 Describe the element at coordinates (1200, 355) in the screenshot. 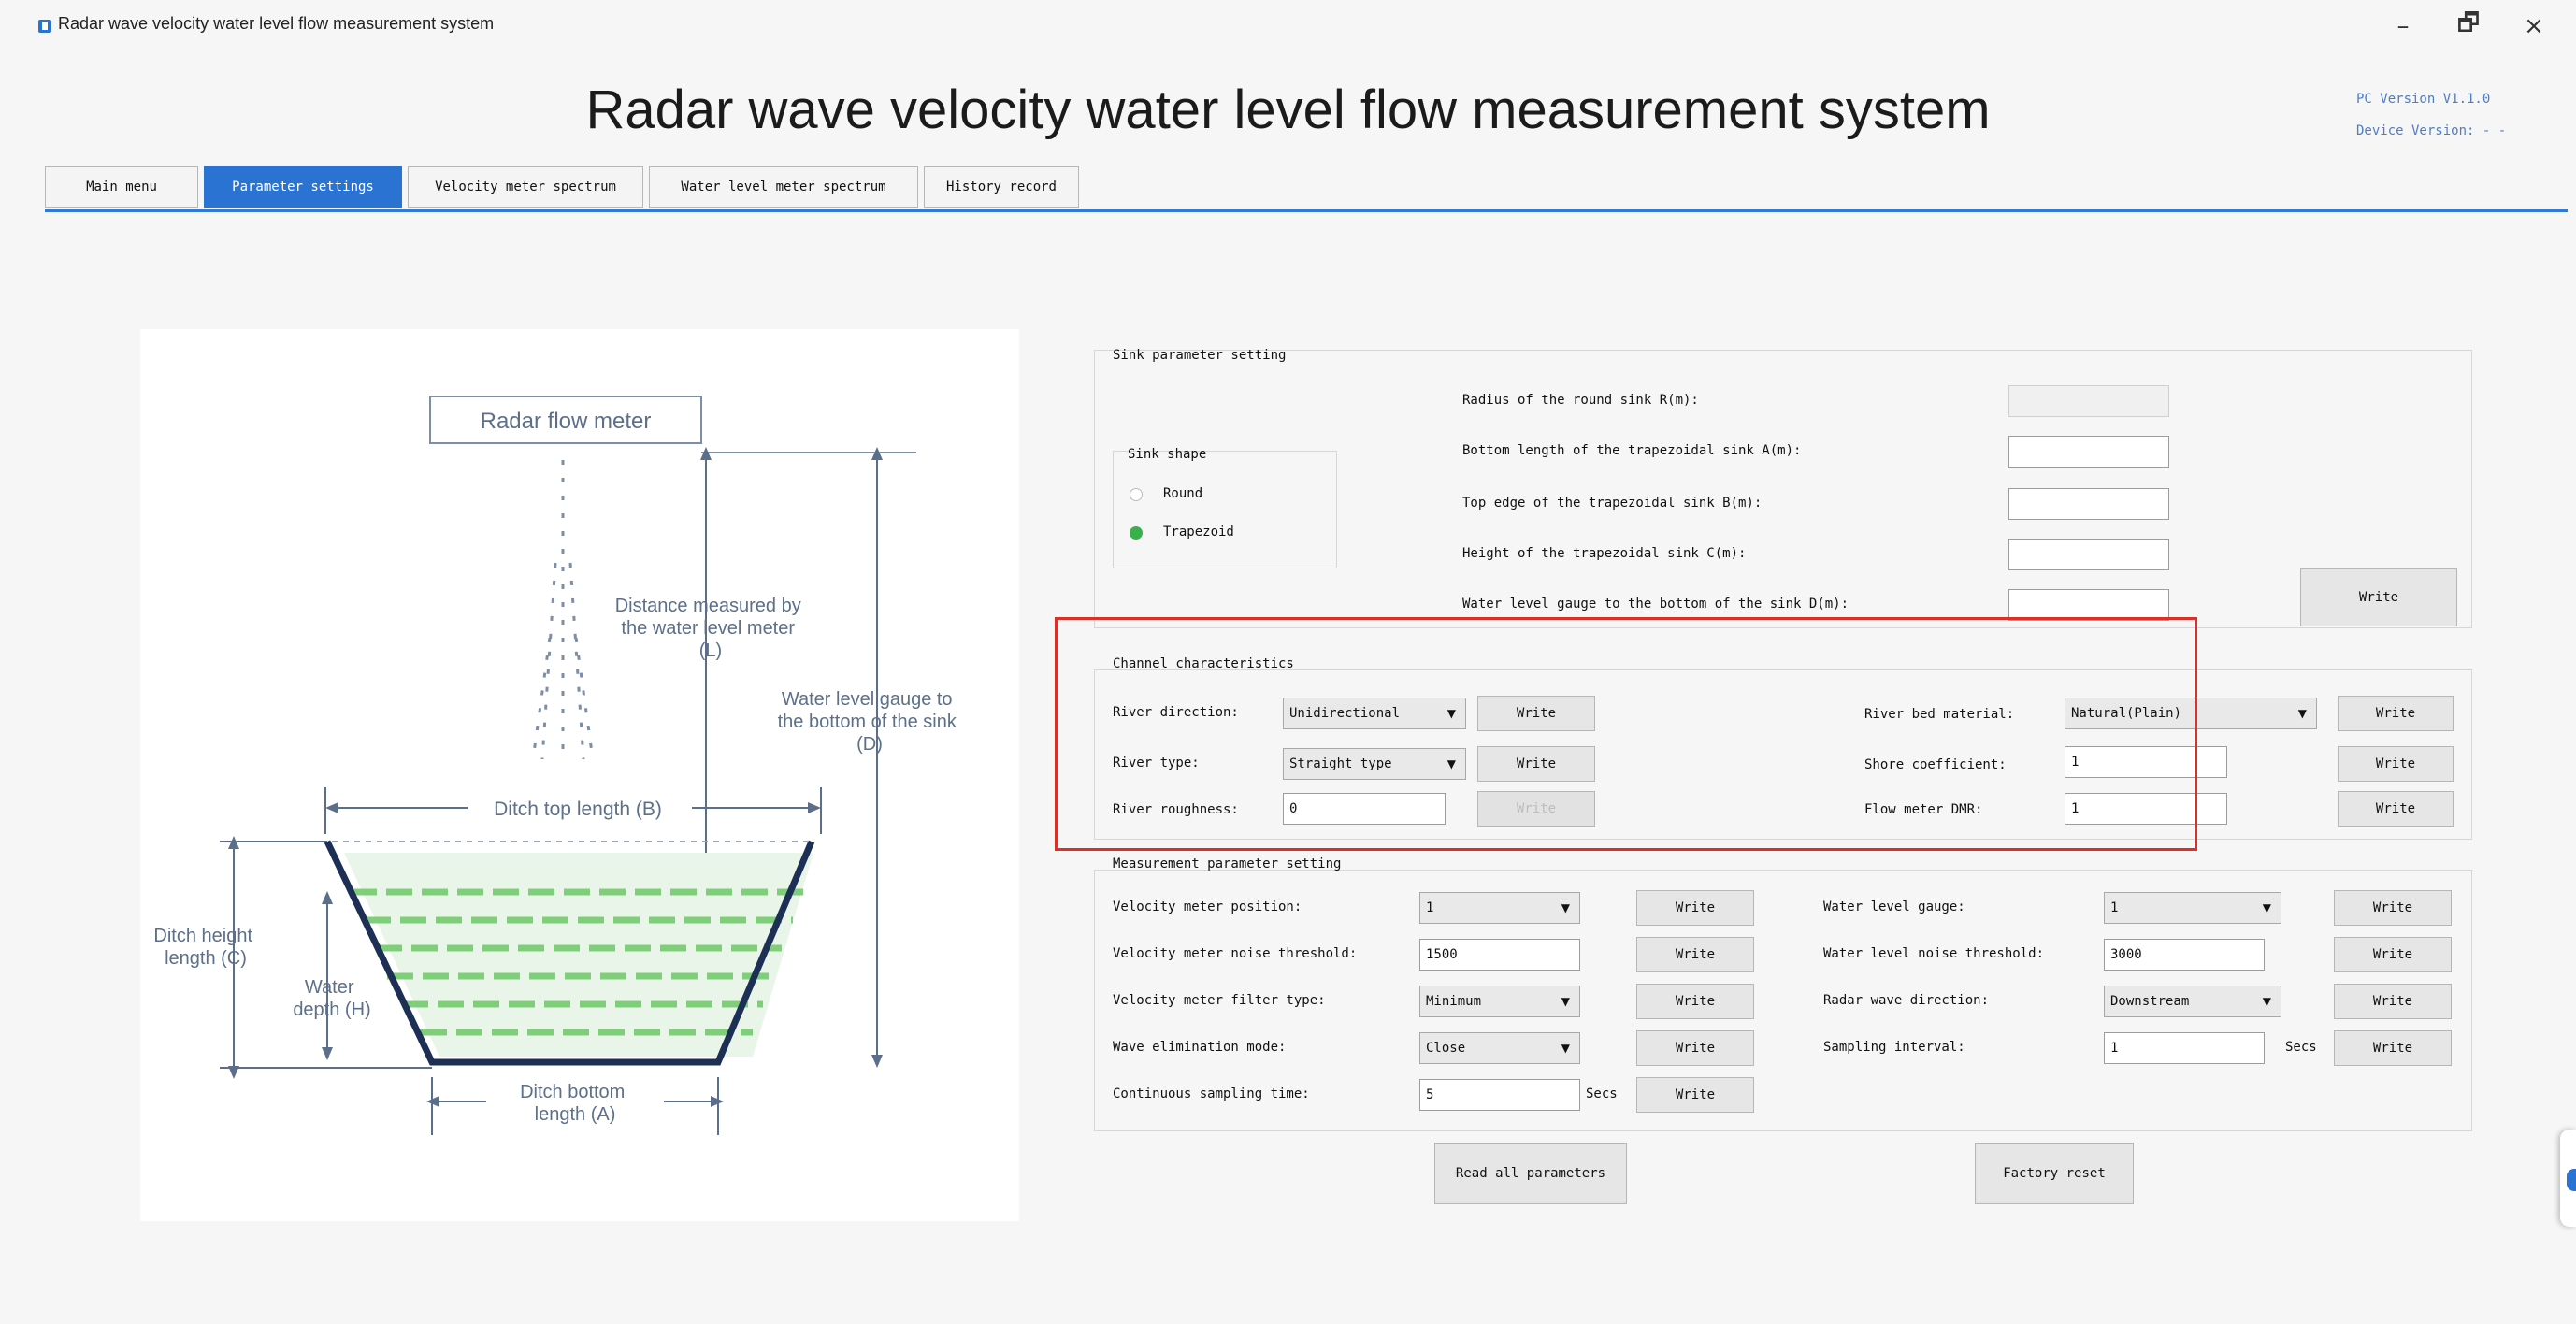

I see `sink-settings-title: Sink parameter setting` at that location.